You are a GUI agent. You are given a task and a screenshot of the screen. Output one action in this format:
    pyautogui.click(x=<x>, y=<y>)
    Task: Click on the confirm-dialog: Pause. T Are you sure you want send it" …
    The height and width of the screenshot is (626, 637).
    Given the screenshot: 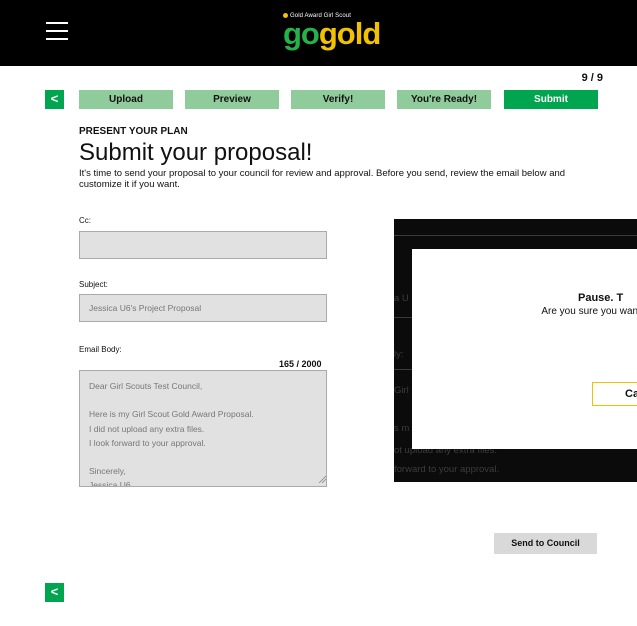 What is the action you would take?
    pyautogui.click(x=524, y=349)
    